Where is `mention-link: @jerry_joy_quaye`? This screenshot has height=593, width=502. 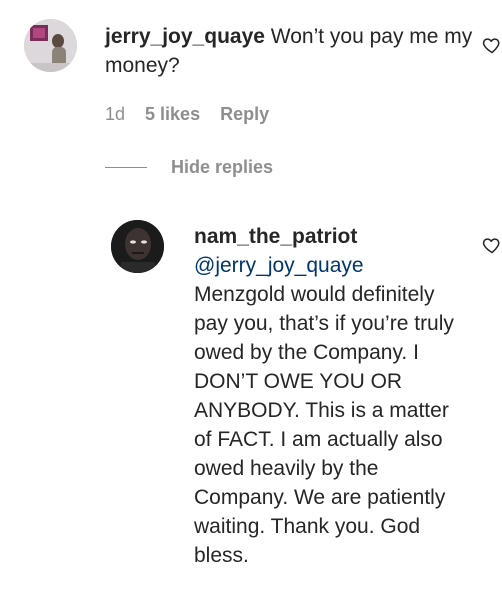
mention-link: @jerry_joy_quaye is located at coordinates (329, 265).